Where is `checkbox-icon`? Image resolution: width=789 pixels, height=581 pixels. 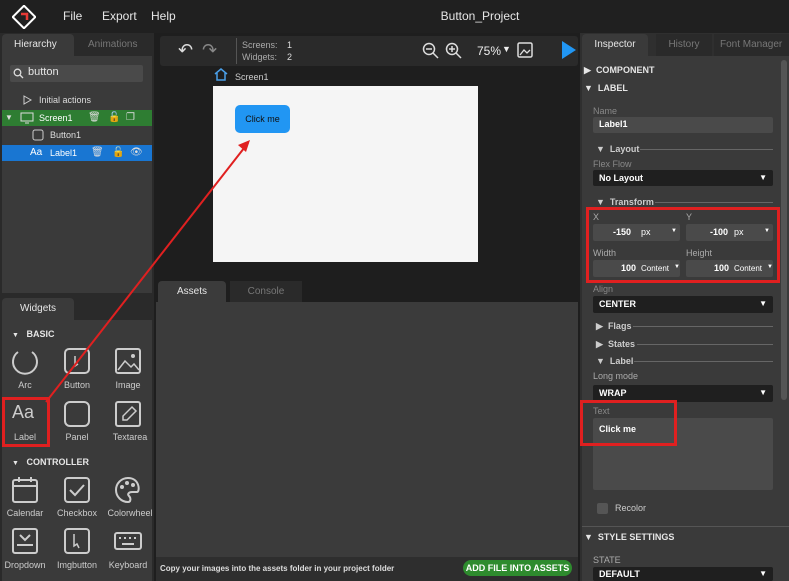 checkbox-icon is located at coordinates (77, 490).